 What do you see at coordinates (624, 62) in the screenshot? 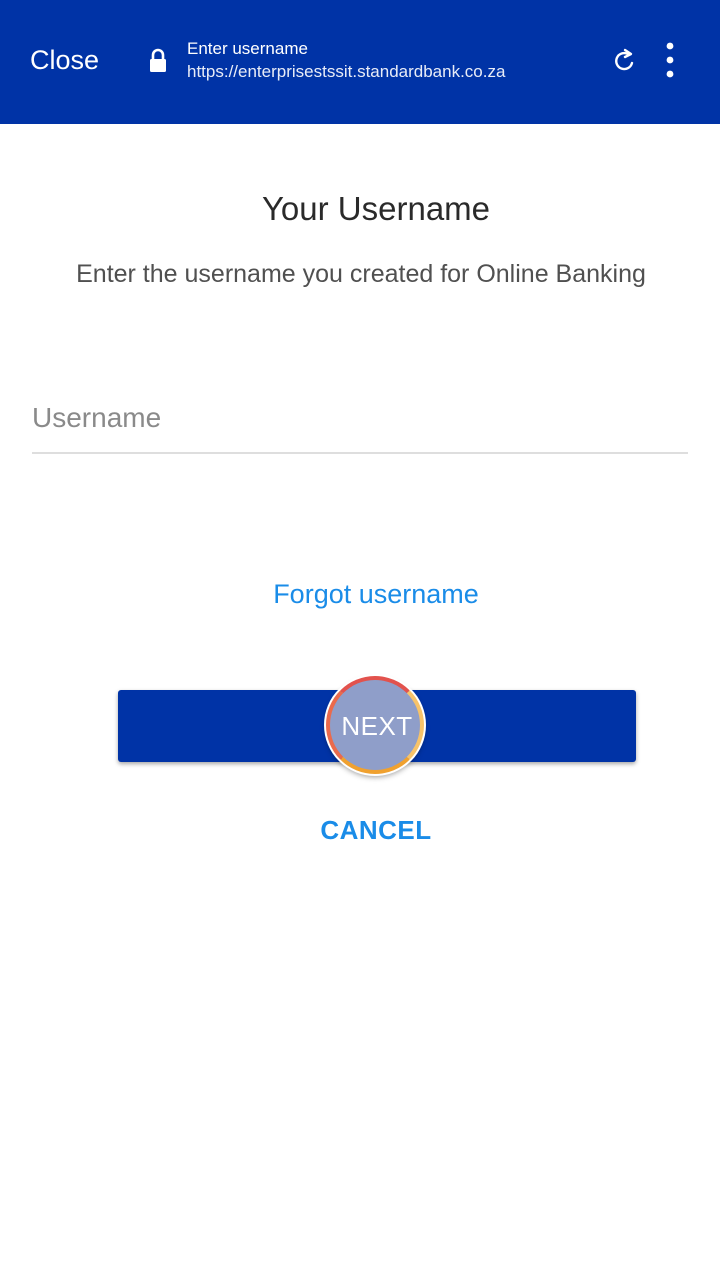
I see `refresh-icon` at bounding box center [624, 62].